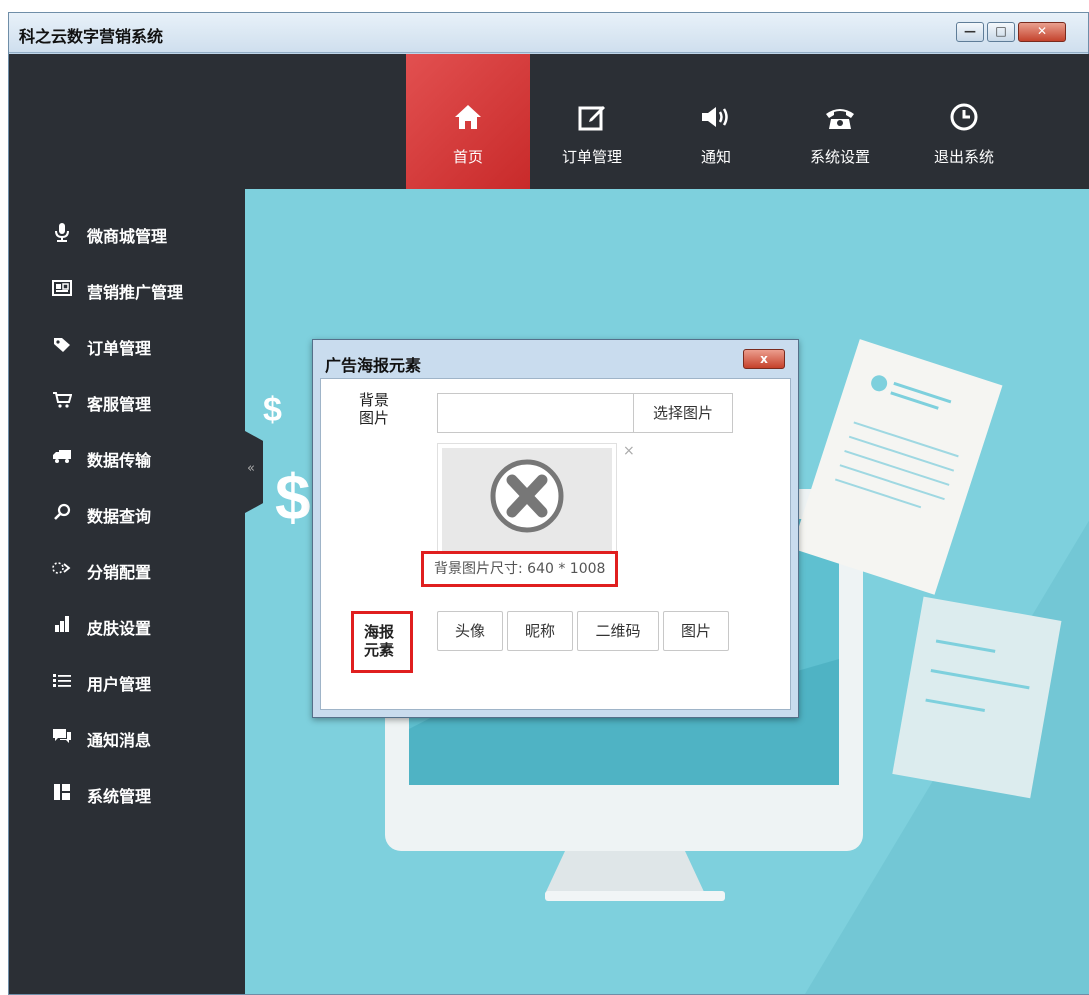 The image size is (1089, 995). I want to click on close-window-button: ✕, so click(1042, 32).